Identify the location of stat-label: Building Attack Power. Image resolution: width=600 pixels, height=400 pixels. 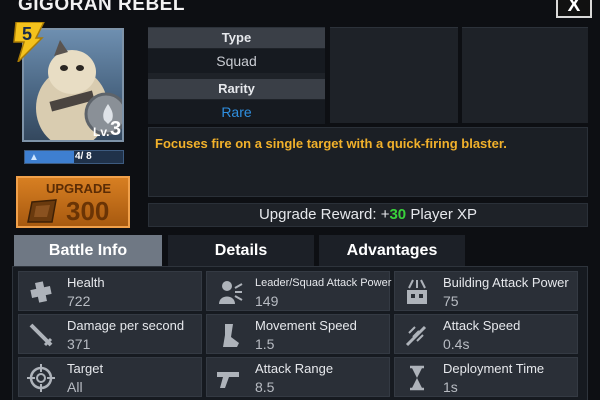
(506, 282).